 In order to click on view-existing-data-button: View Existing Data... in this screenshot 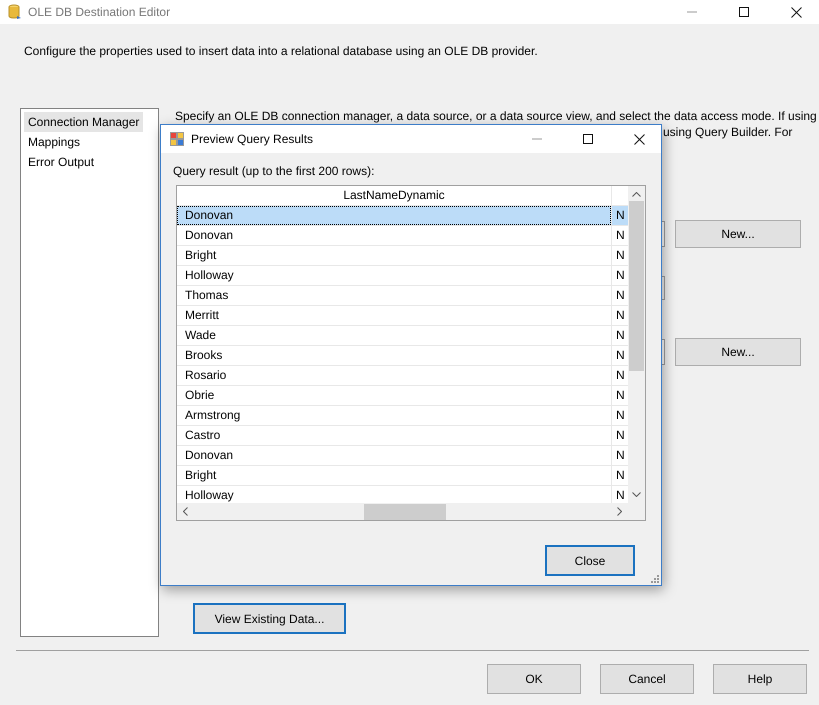, I will do `click(269, 618)`.